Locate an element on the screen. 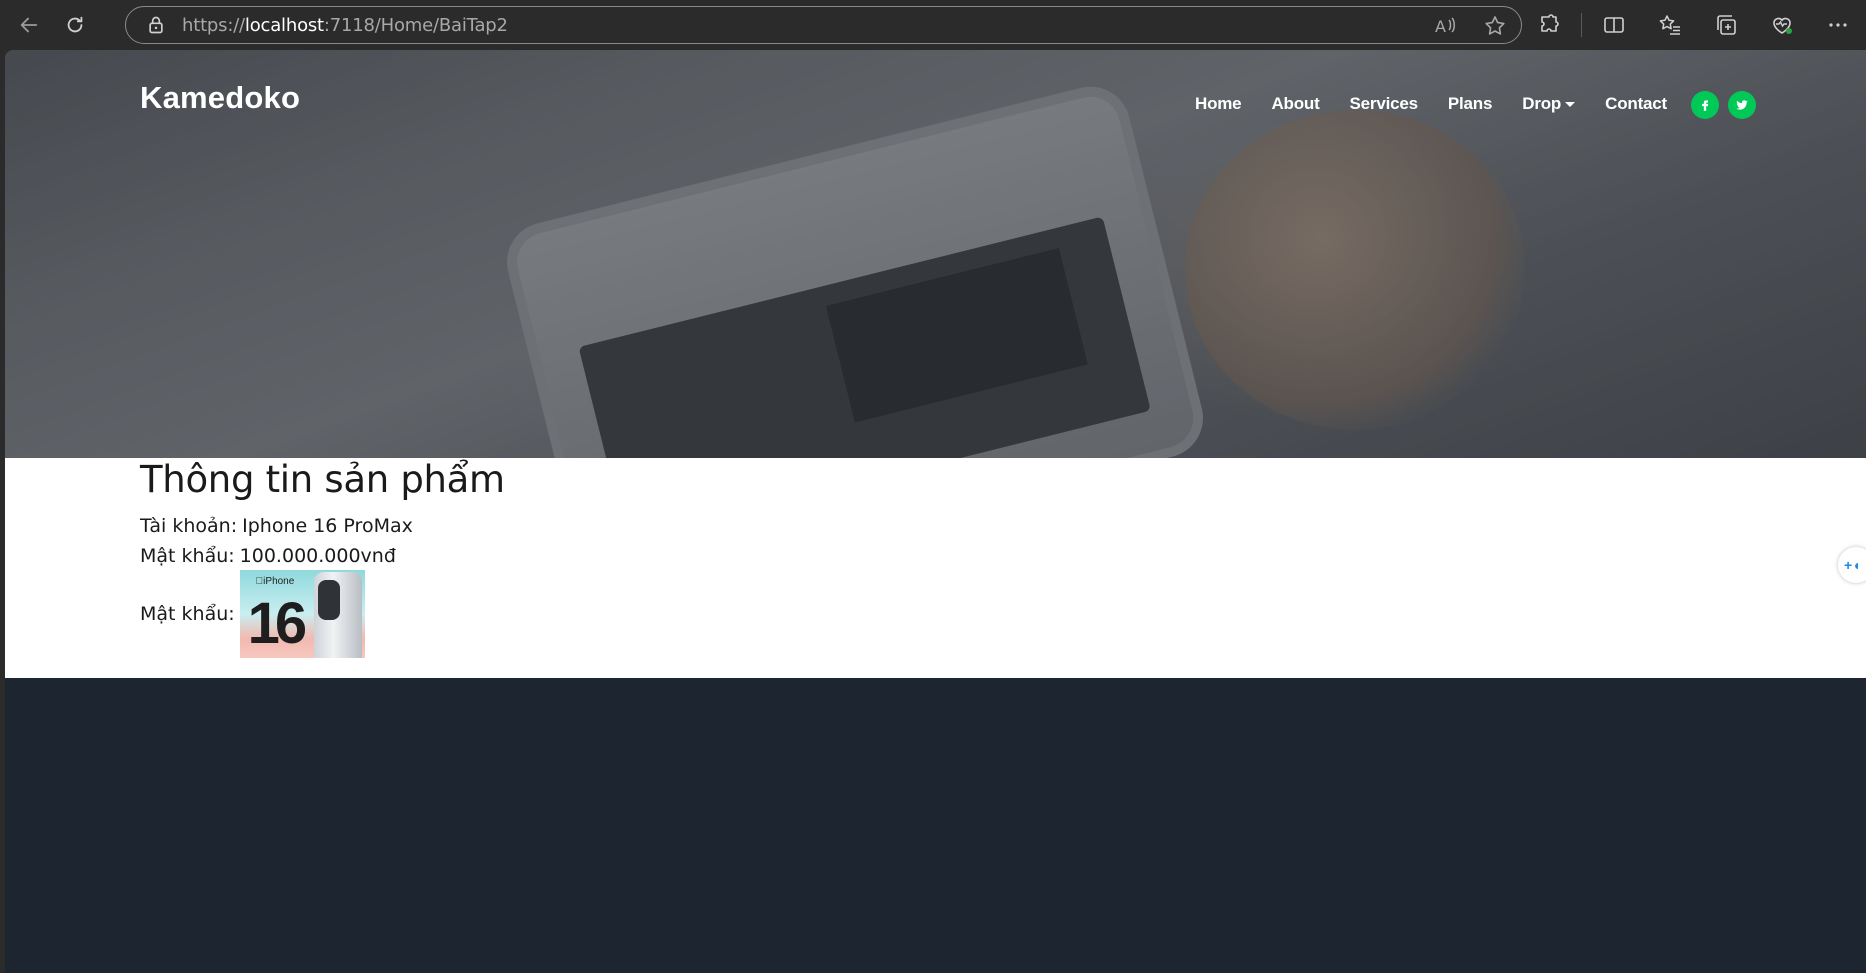 This screenshot has height=973, width=1866. back-button is located at coordinates (29, 25).